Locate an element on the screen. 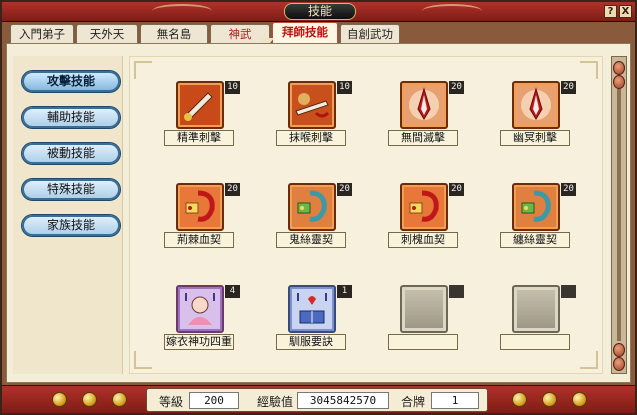 This screenshot has width=637, height=415. scroll-down-icon is located at coordinates (619, 364).